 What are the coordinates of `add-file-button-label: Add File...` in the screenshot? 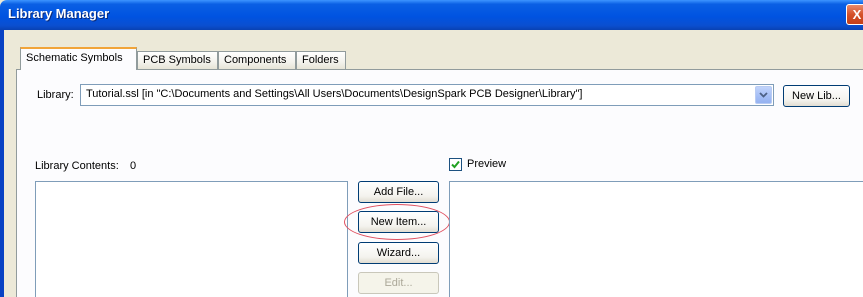 It's located at (398, 192).